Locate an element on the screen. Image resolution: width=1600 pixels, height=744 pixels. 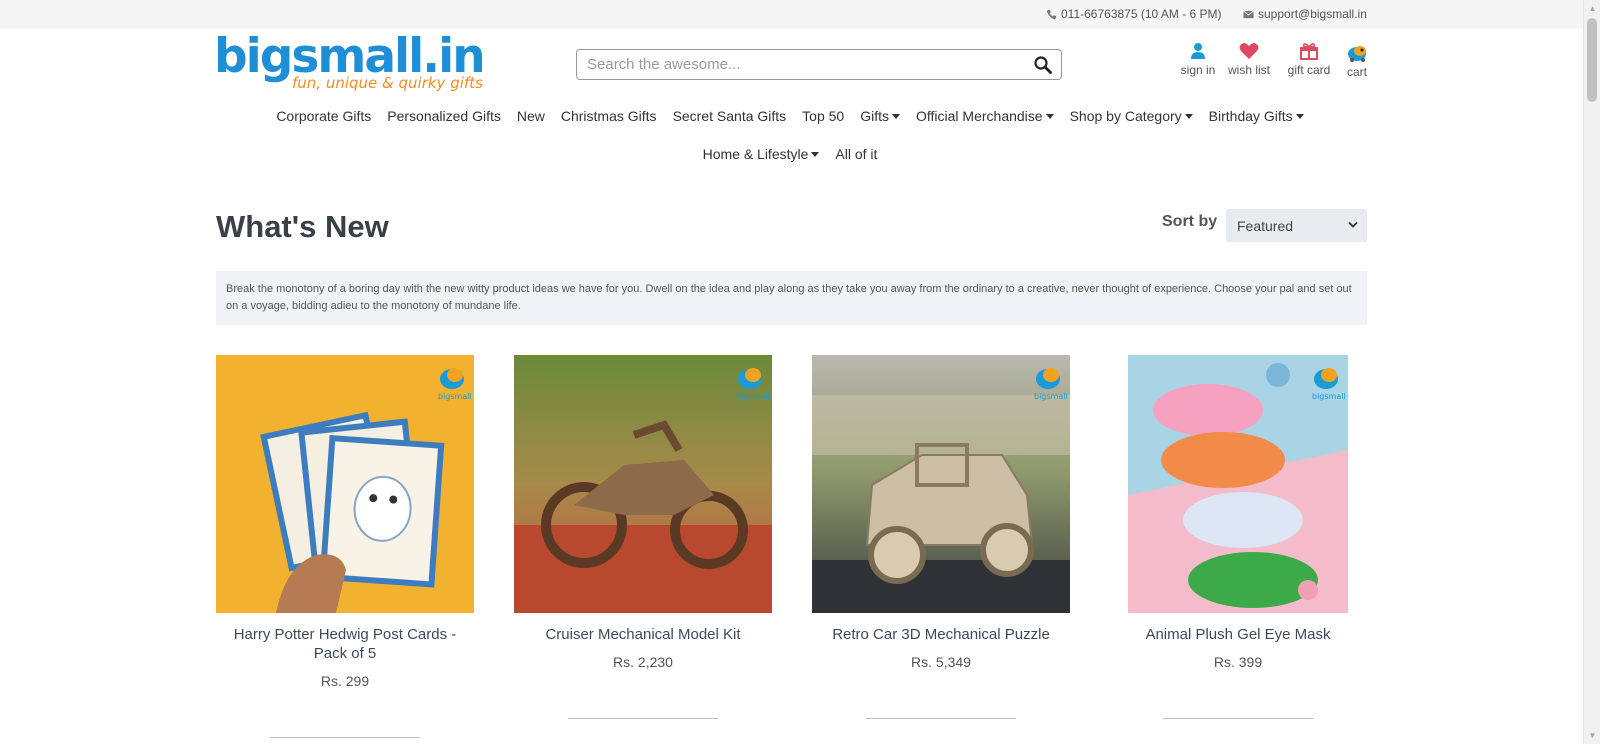
retro-car-illustration: bigsmall is located at coordinates (941, 484).